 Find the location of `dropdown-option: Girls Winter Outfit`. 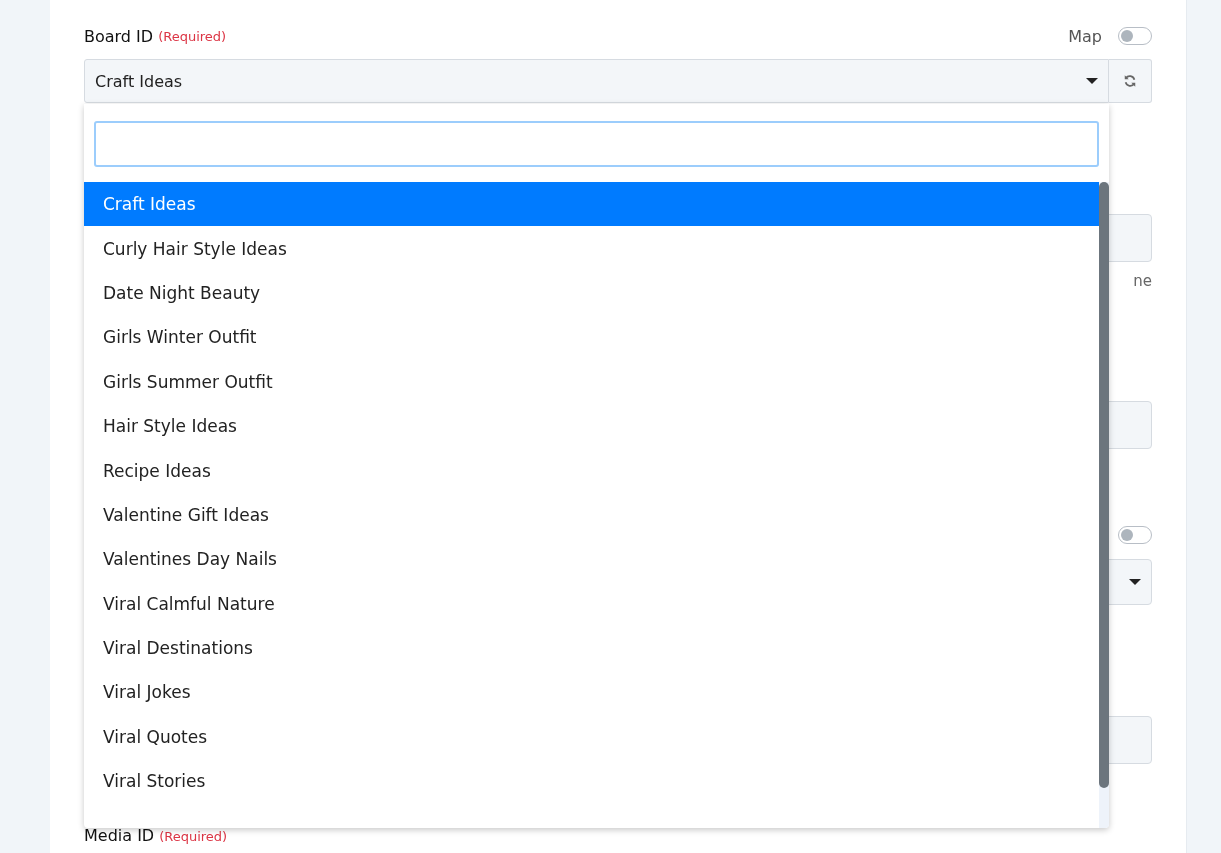

dropdown-option: Girls Winter Outfit is located at coordinates (591, 337).